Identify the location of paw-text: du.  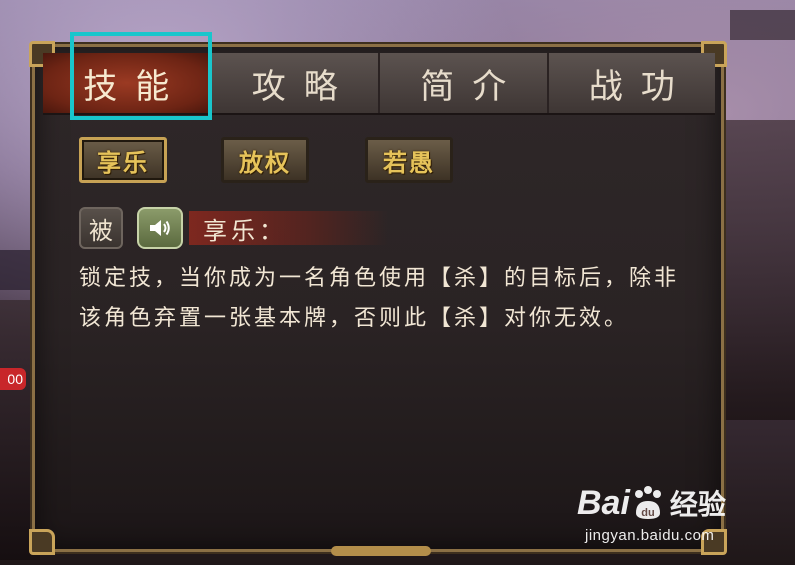
(647, 513).